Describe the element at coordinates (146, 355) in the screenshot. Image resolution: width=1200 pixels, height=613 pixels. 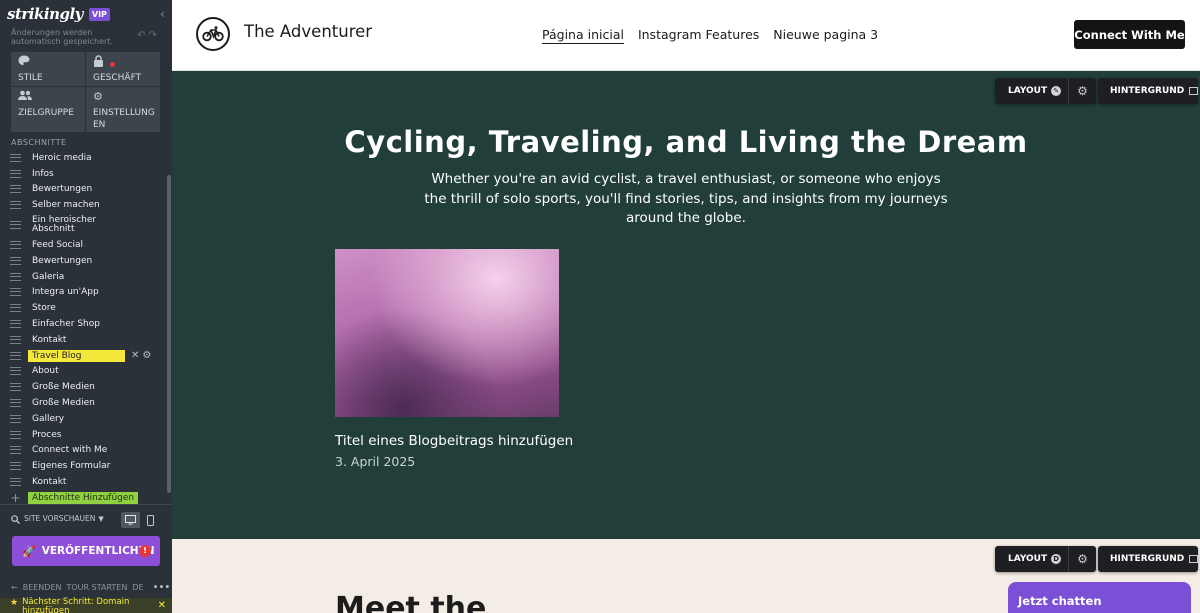
I see `section-settings-icon: ⚙` at that location.